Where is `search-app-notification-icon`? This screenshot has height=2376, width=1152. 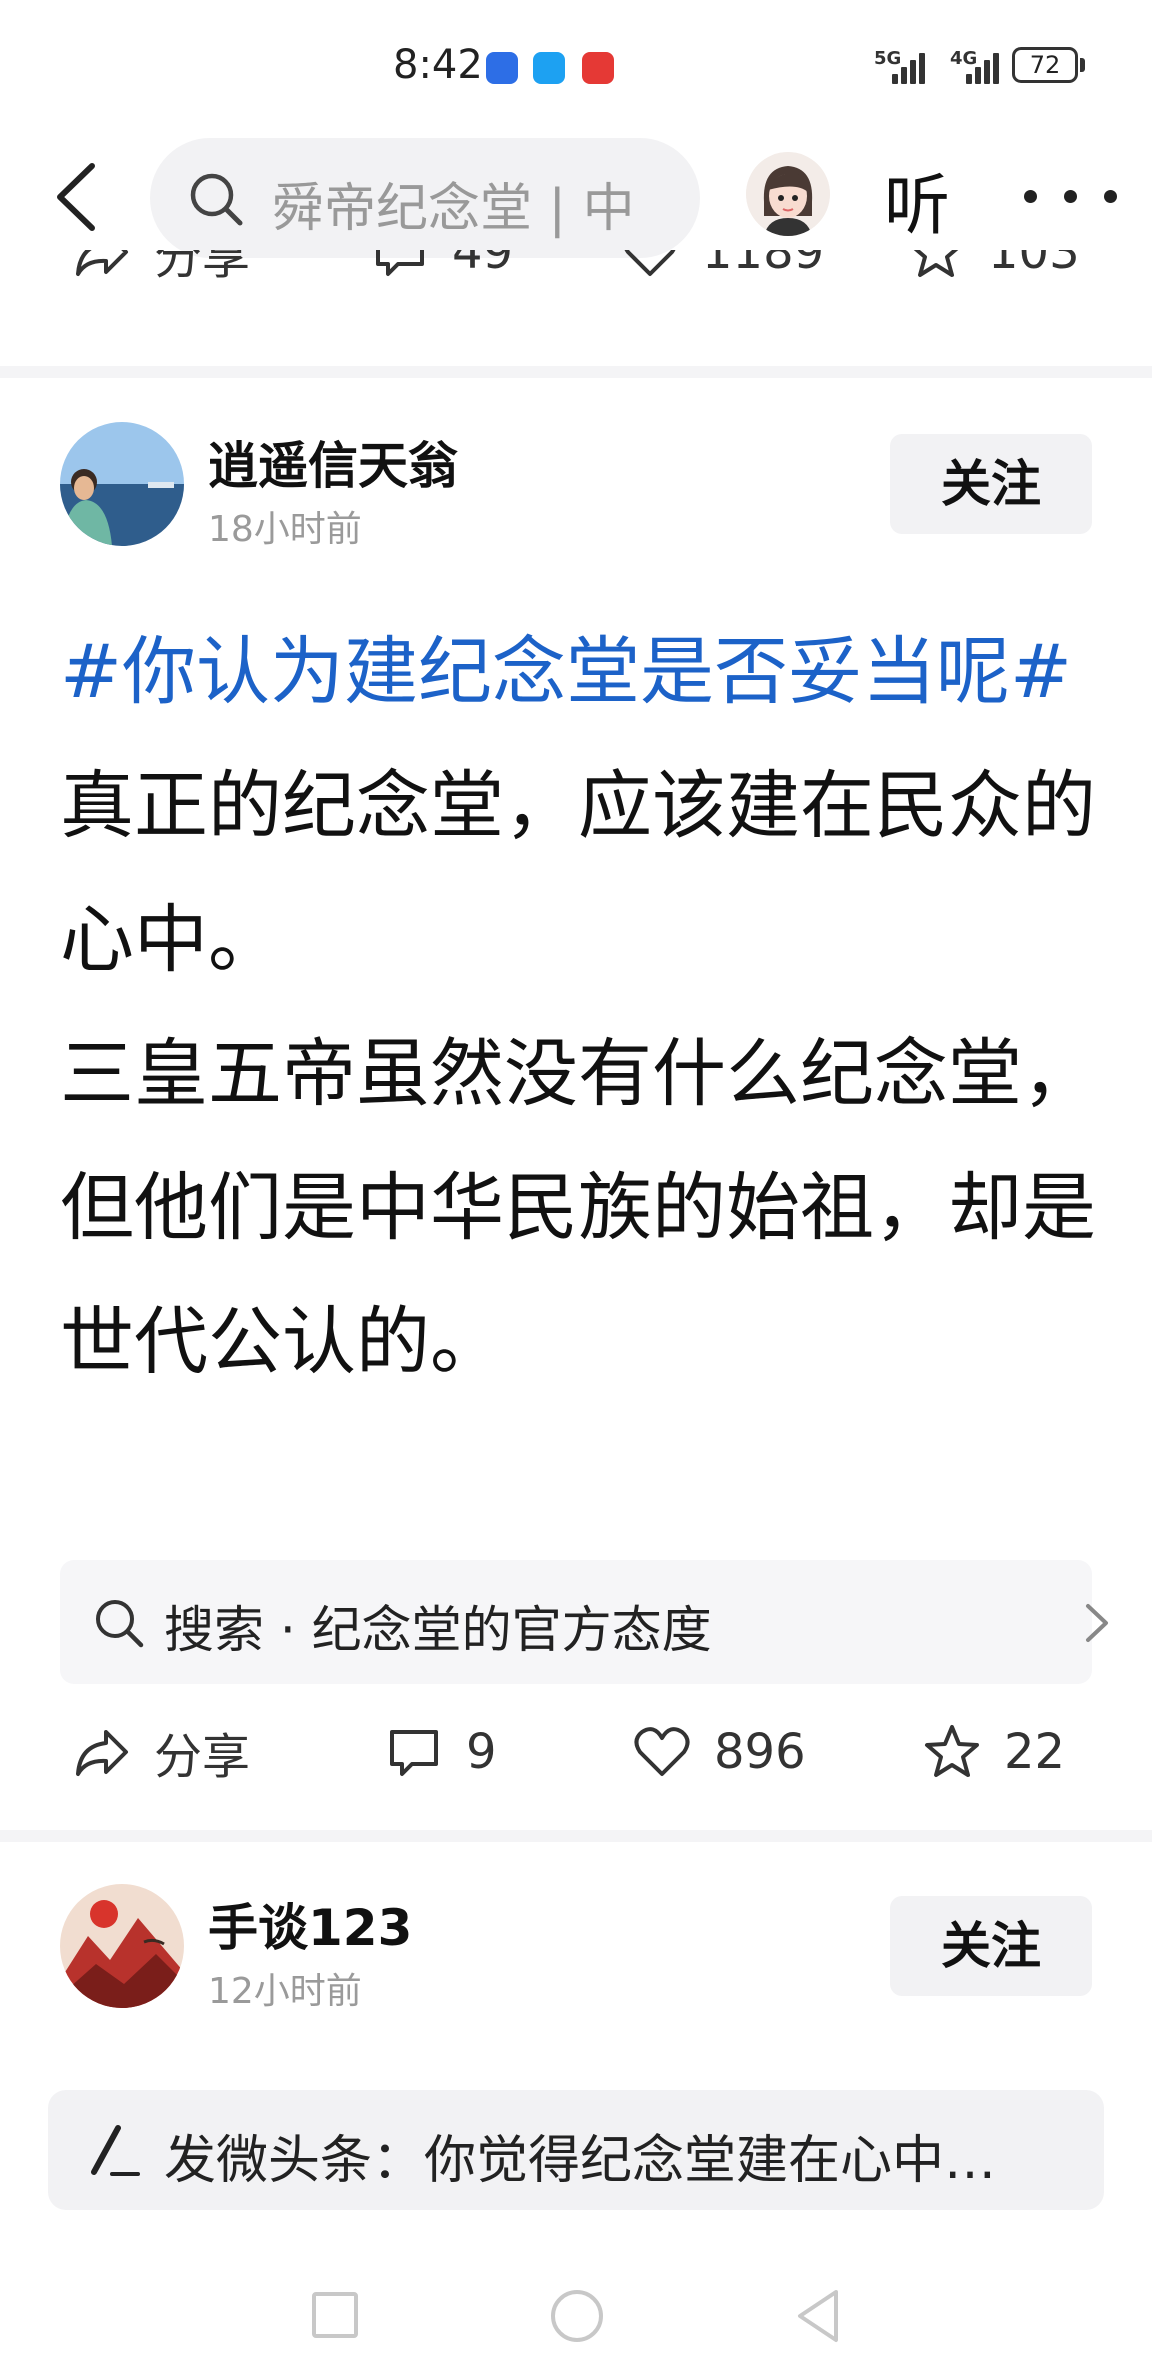 search-app-notification-icon is located at coordinates (549, 68).